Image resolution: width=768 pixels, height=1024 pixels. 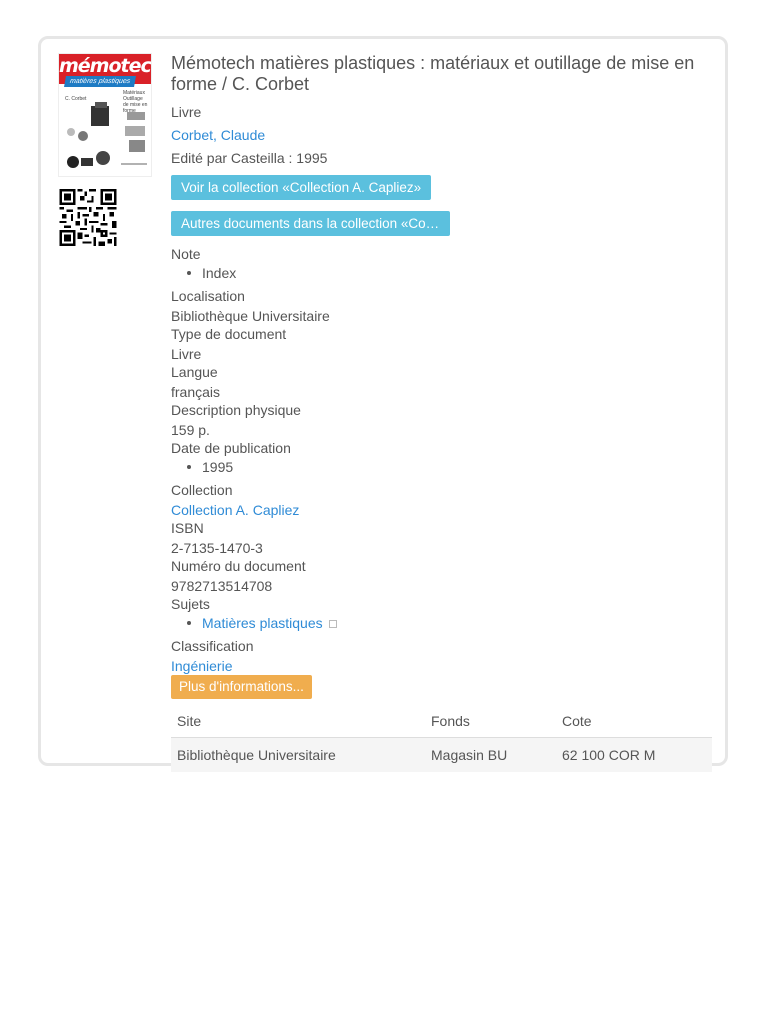 I want to click on list-item: Index, so click(x=451, y=273).